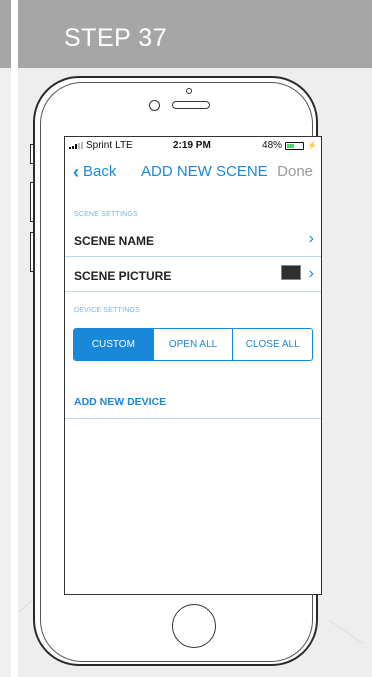 This screenshot has width=372, height=677. Describe the element at coordinates (76, 145) in the screenshot. I see `signal-icon` at that location.